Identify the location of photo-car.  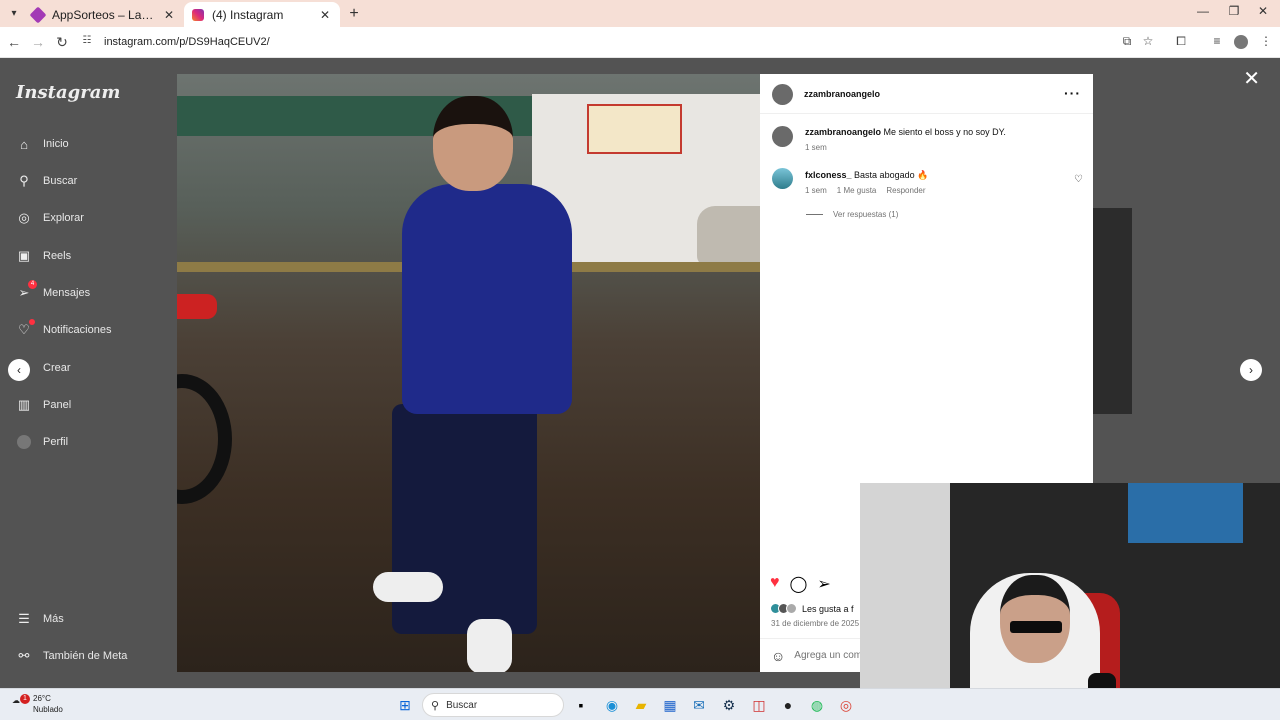
(728, 236).